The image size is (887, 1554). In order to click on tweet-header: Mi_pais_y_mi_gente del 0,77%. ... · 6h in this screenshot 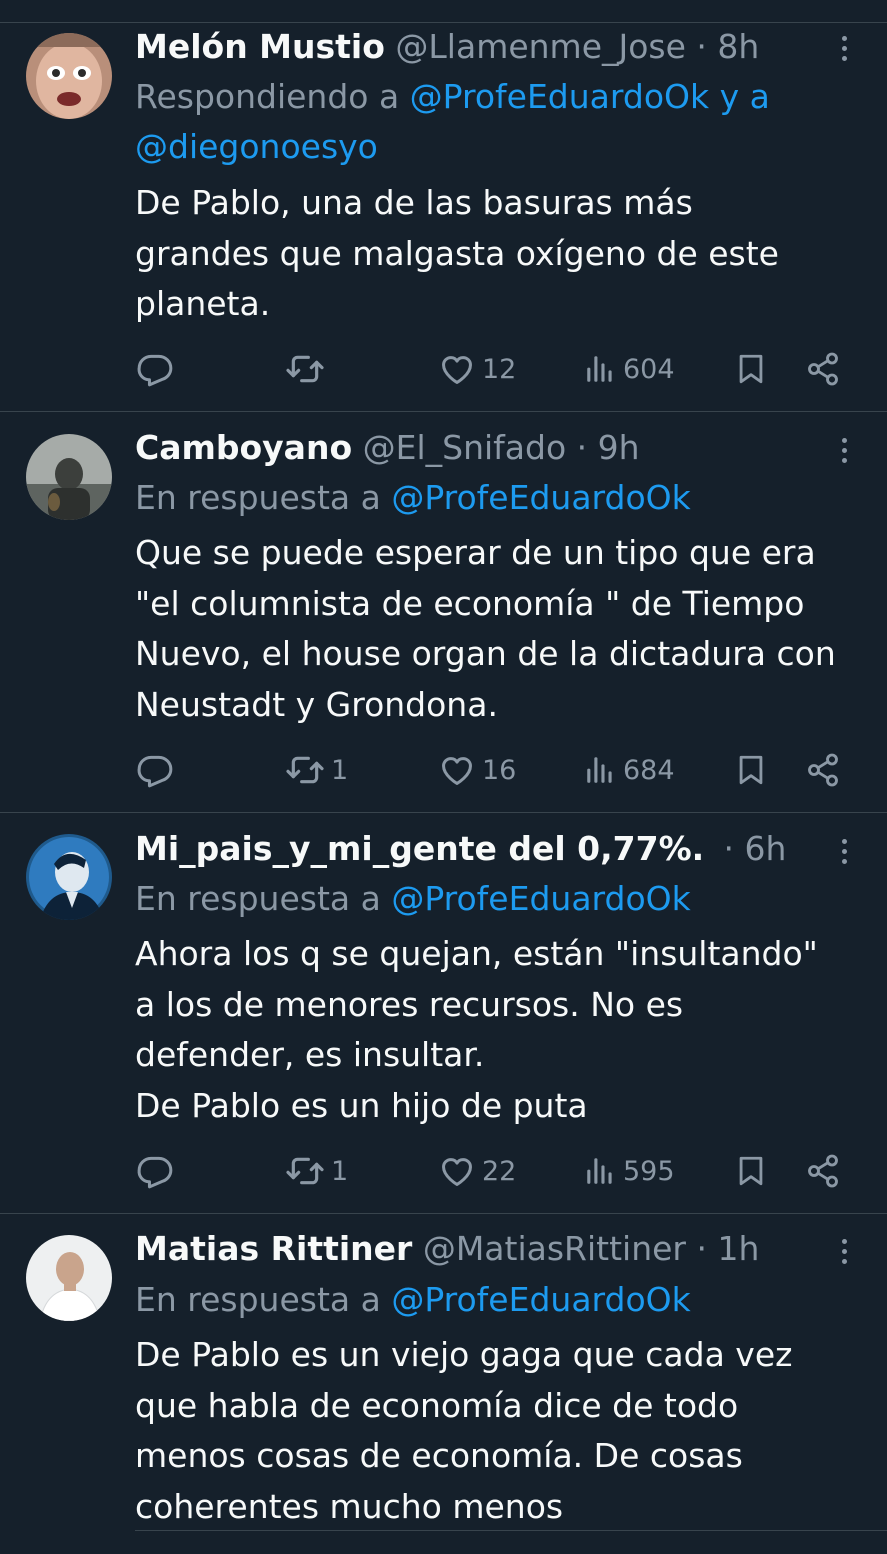, I will do `click(481, 849)`.